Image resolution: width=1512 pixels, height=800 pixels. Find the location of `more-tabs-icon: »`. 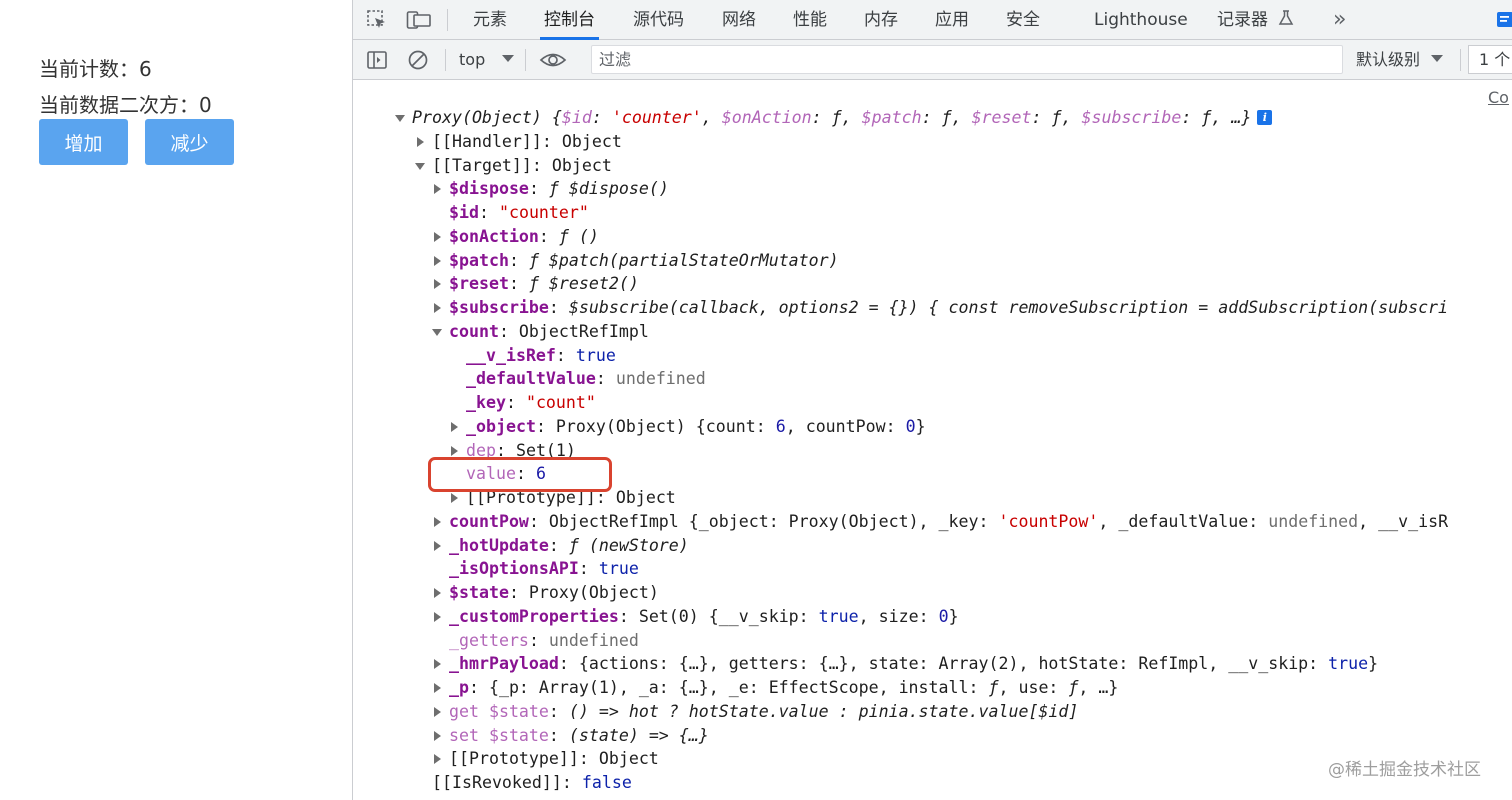

more-tabs-icon: » is located at coordinates (1339, 20).